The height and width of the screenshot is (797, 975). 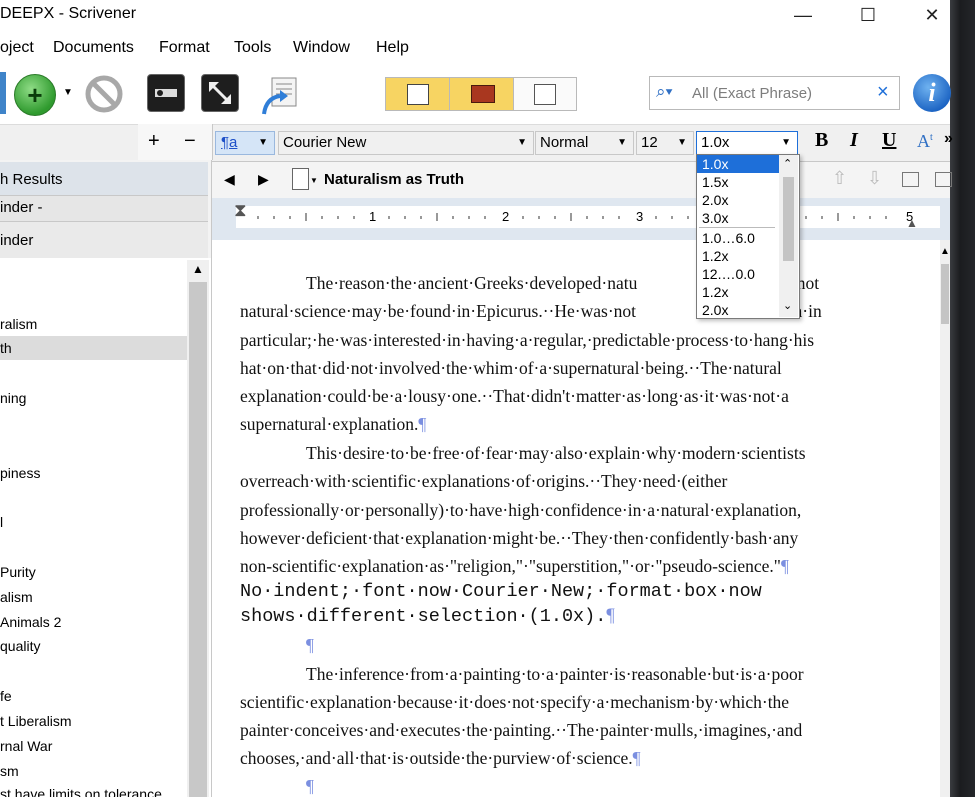 I want to click on maximize-button: ☐, so click(x=868, y=15).